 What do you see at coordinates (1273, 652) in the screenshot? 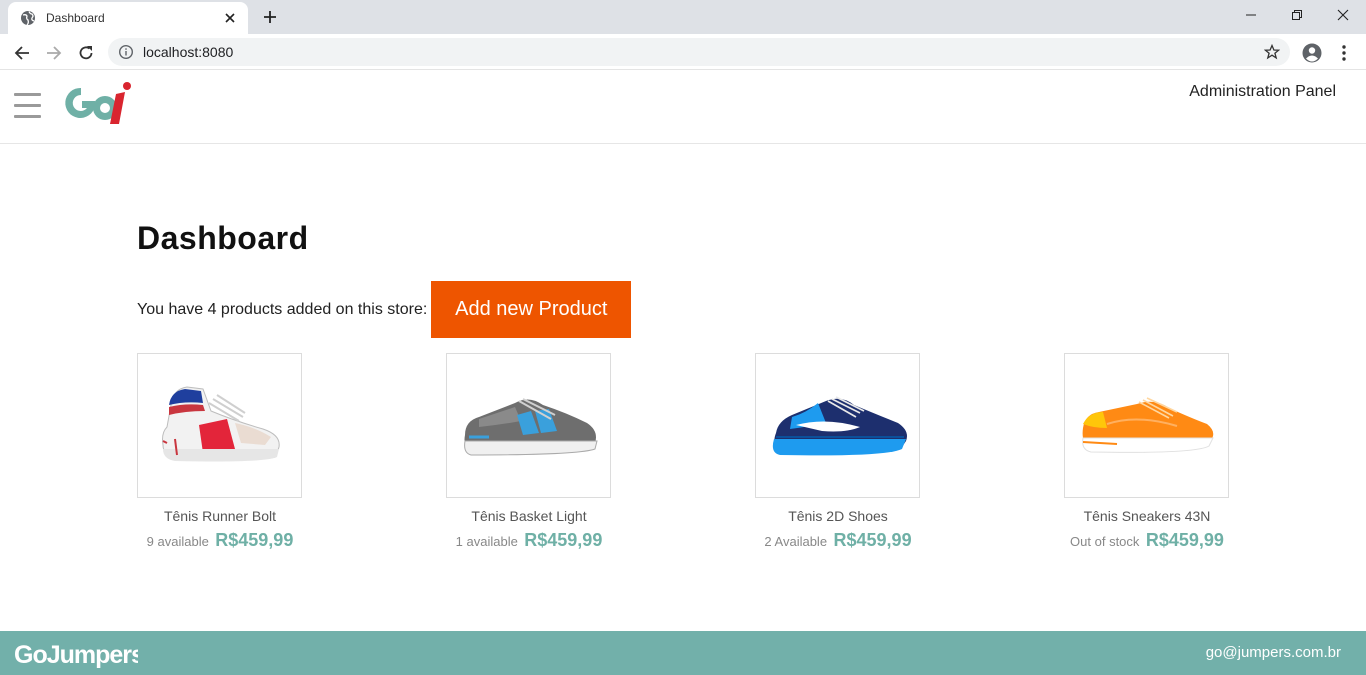
I see `contact-email: go@jumpers.com.br` at bounding box center [1273, 652].